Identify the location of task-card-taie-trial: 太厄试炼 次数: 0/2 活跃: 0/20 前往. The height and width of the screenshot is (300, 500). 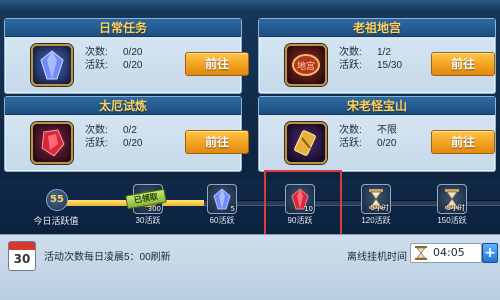
(126, 134).